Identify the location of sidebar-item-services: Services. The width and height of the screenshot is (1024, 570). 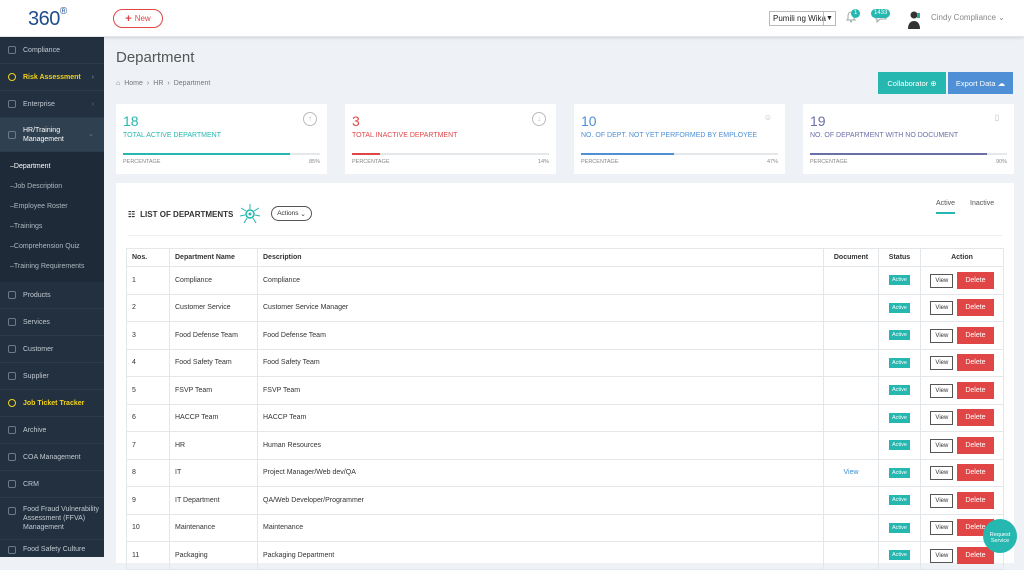
(52, 322).